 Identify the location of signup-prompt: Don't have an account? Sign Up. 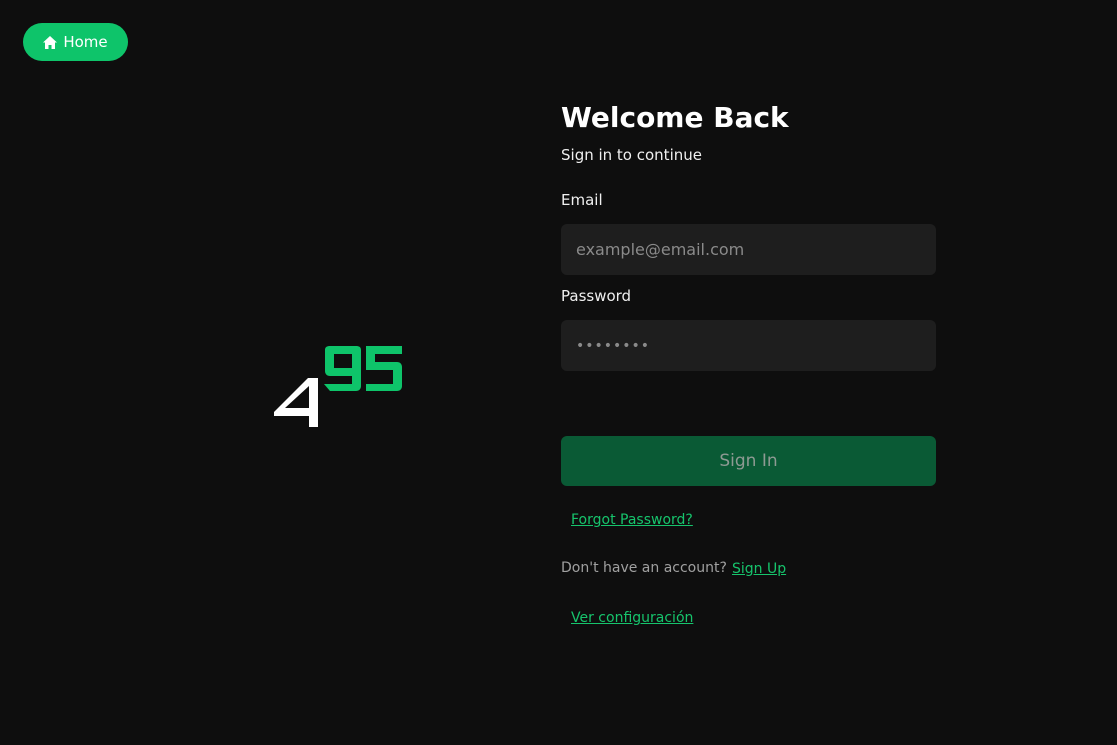
(673, 567).